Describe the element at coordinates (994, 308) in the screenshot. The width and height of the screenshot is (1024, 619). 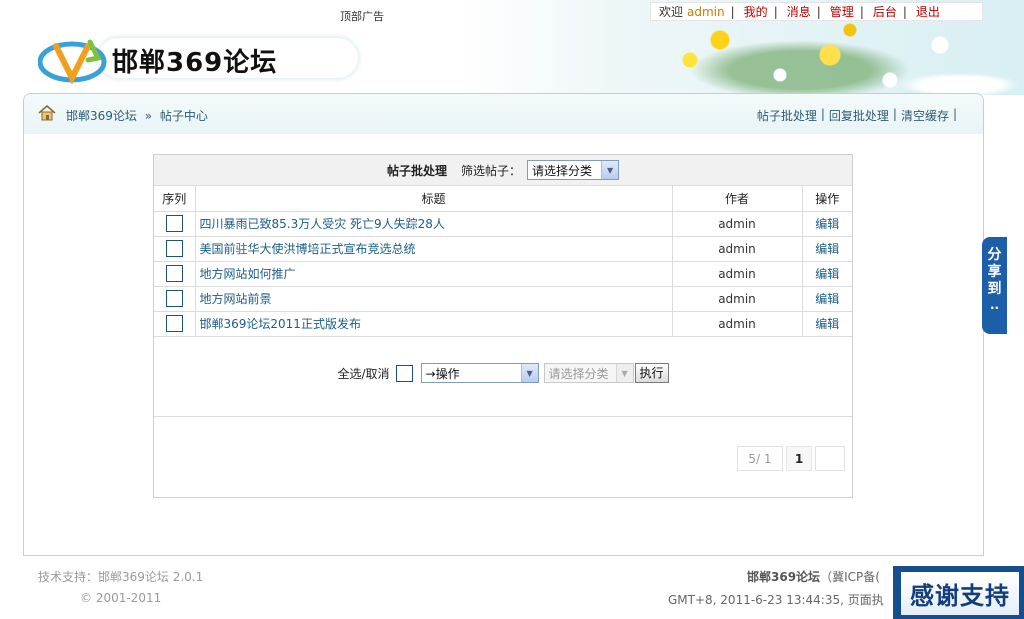
I see `share-dots: ··` at that location.